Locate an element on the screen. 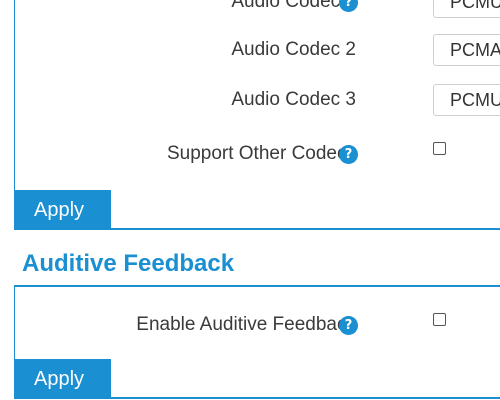 Image resolution: width=500 pixels, height=400 pixels. audio-codec-2-label: Audio Codec 2 is located at coordinates (293, 49).